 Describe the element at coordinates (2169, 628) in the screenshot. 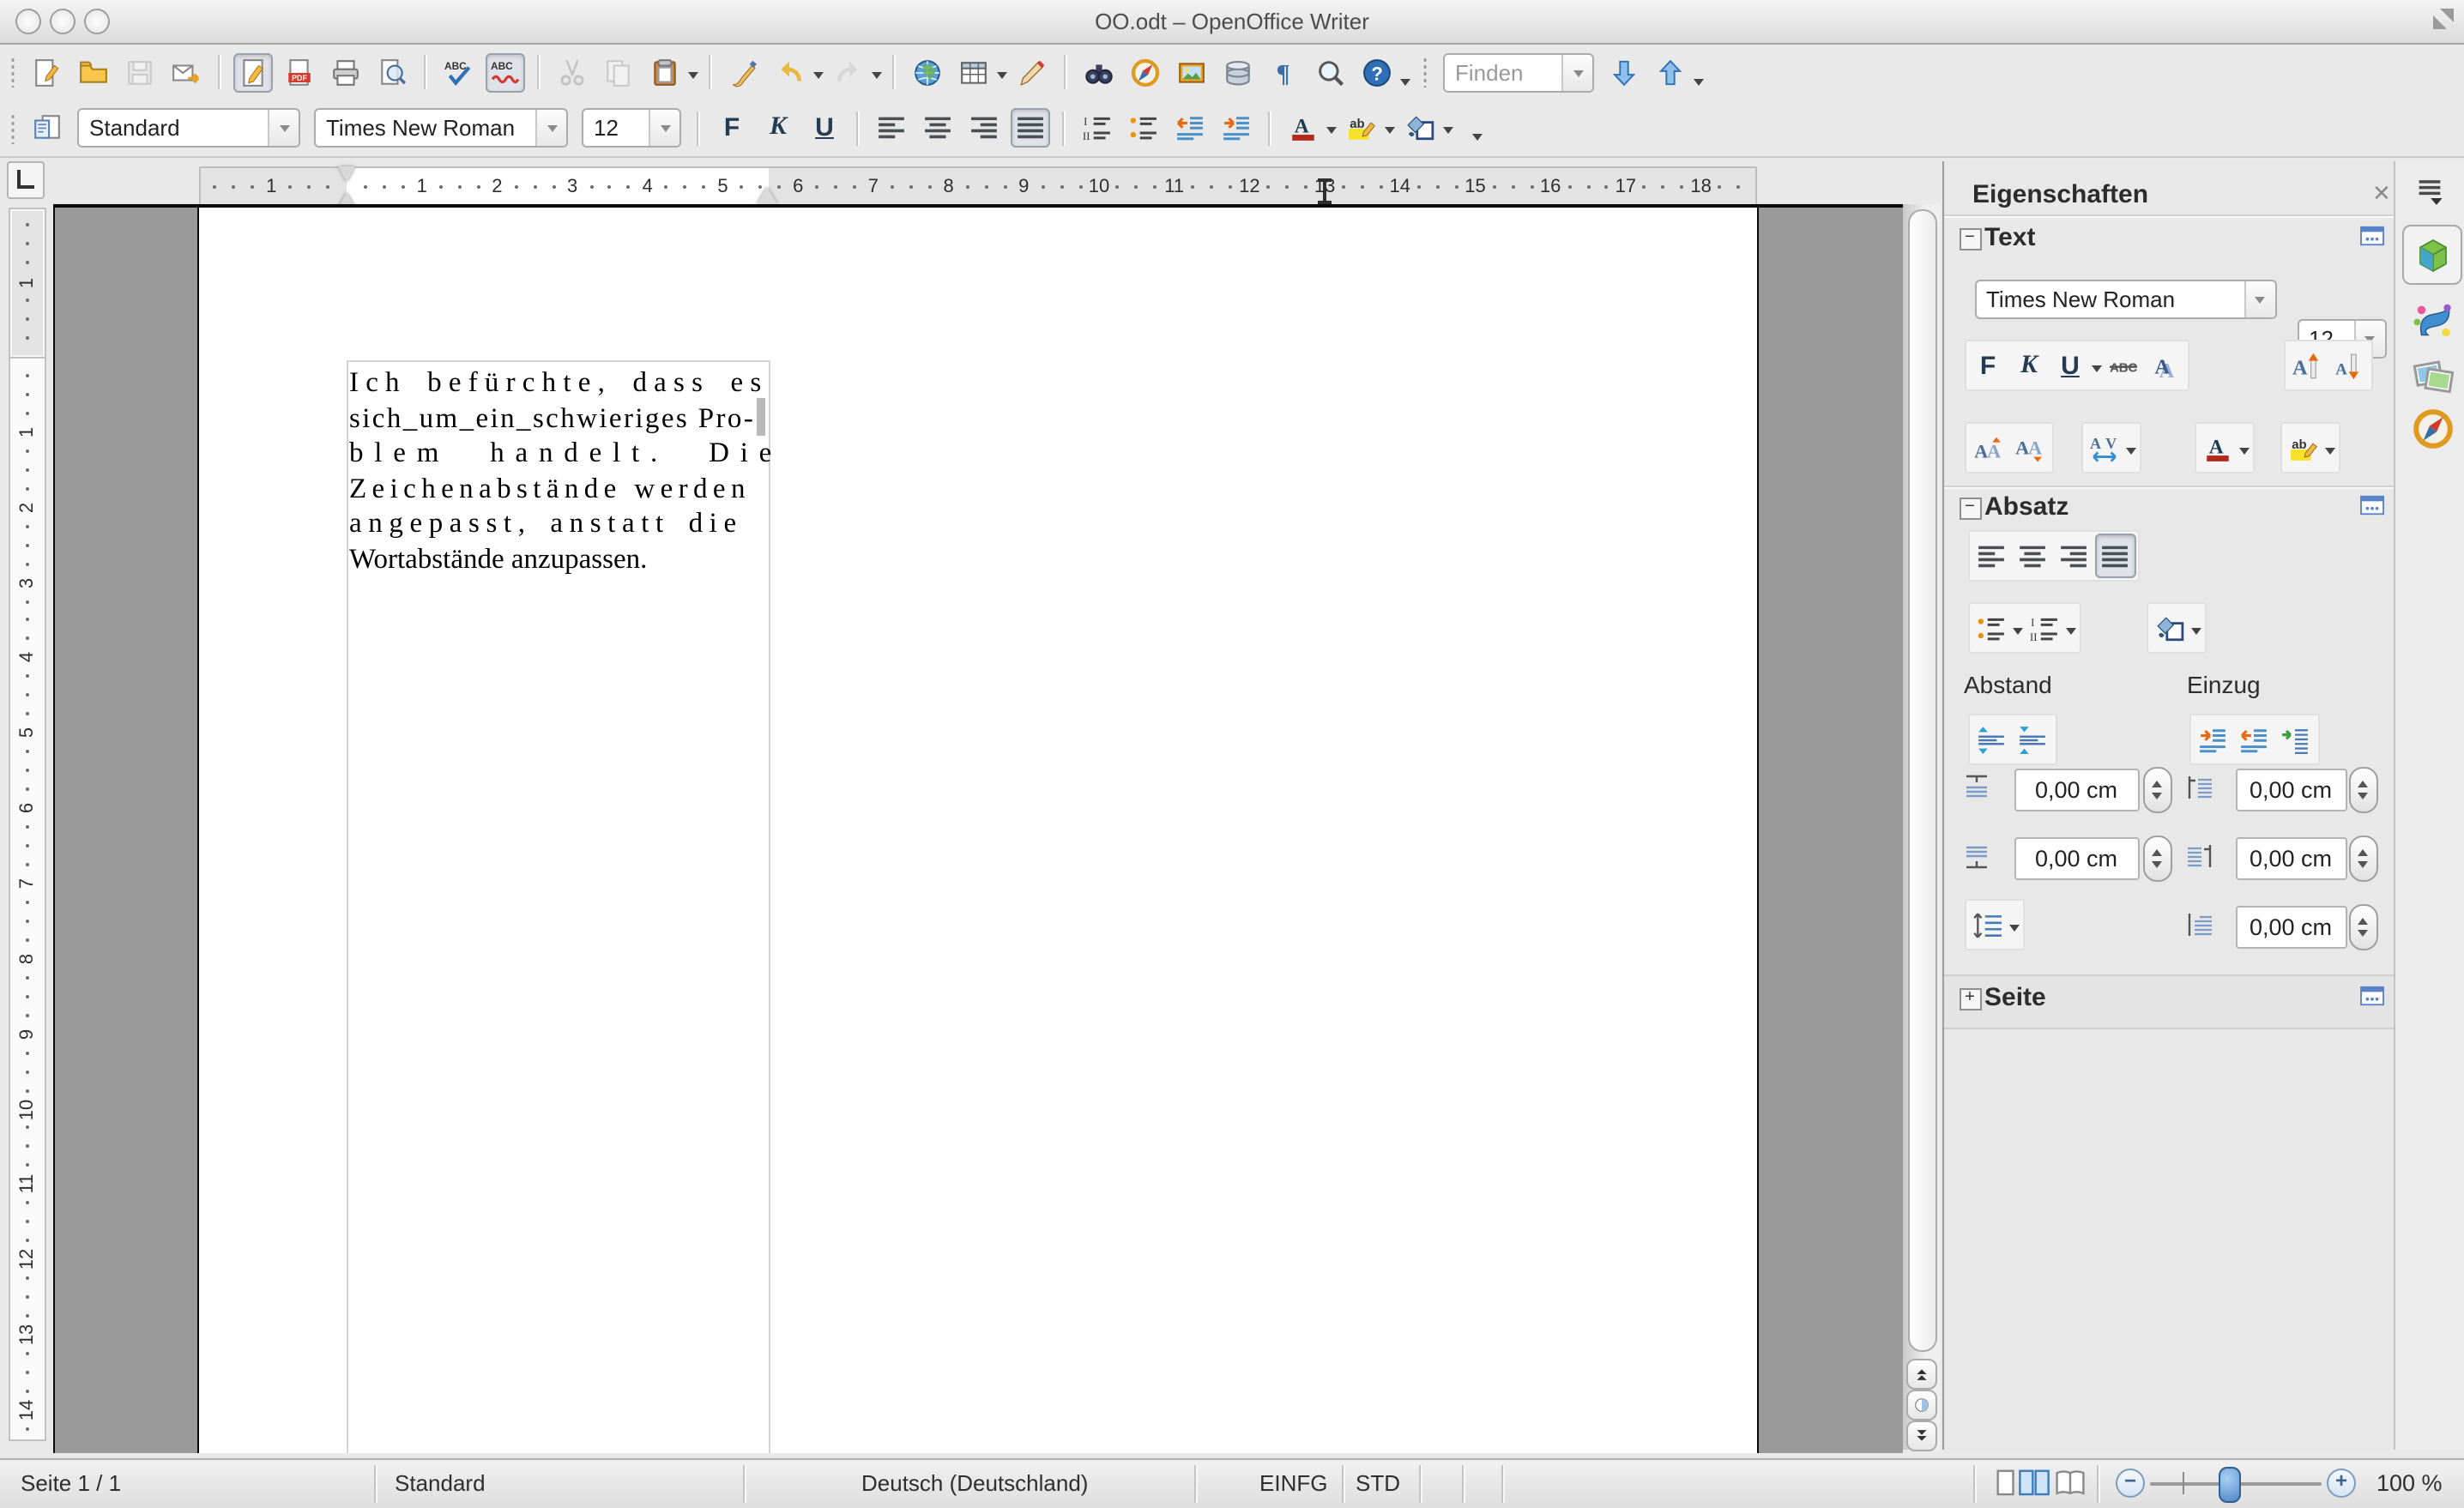

I see `paragraph-background-icon` at that location.